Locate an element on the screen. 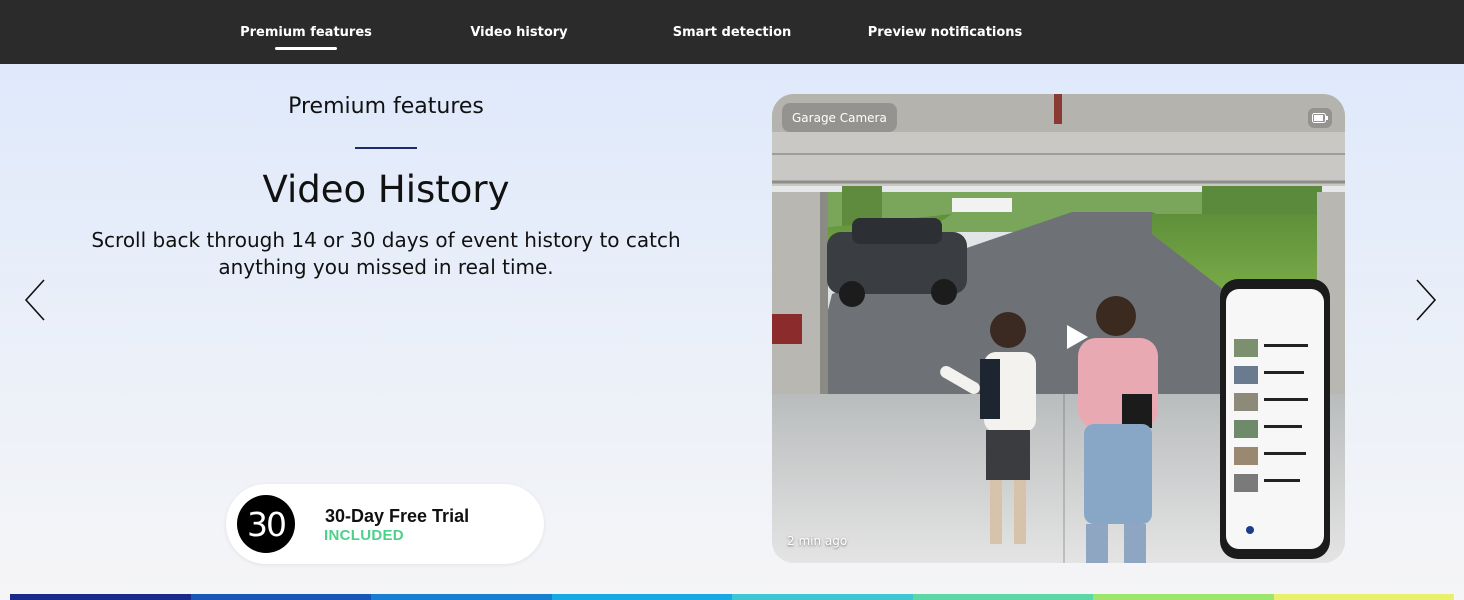 The height and width of the screenshot is (600, 1464). trial-days-badge: 30 is located at coordinates (266, 524).